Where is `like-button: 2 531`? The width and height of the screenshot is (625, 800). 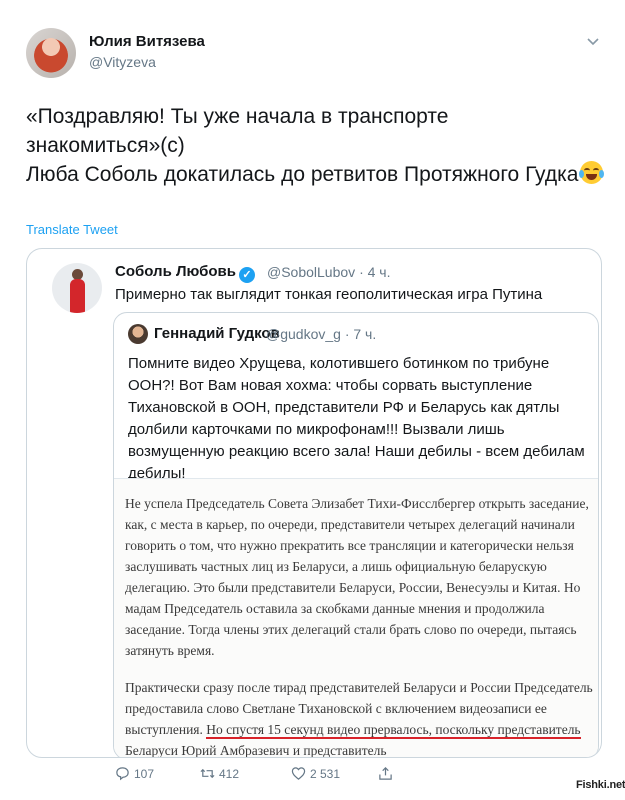 like-button: 2 531 is located at coordinates (315, 773).